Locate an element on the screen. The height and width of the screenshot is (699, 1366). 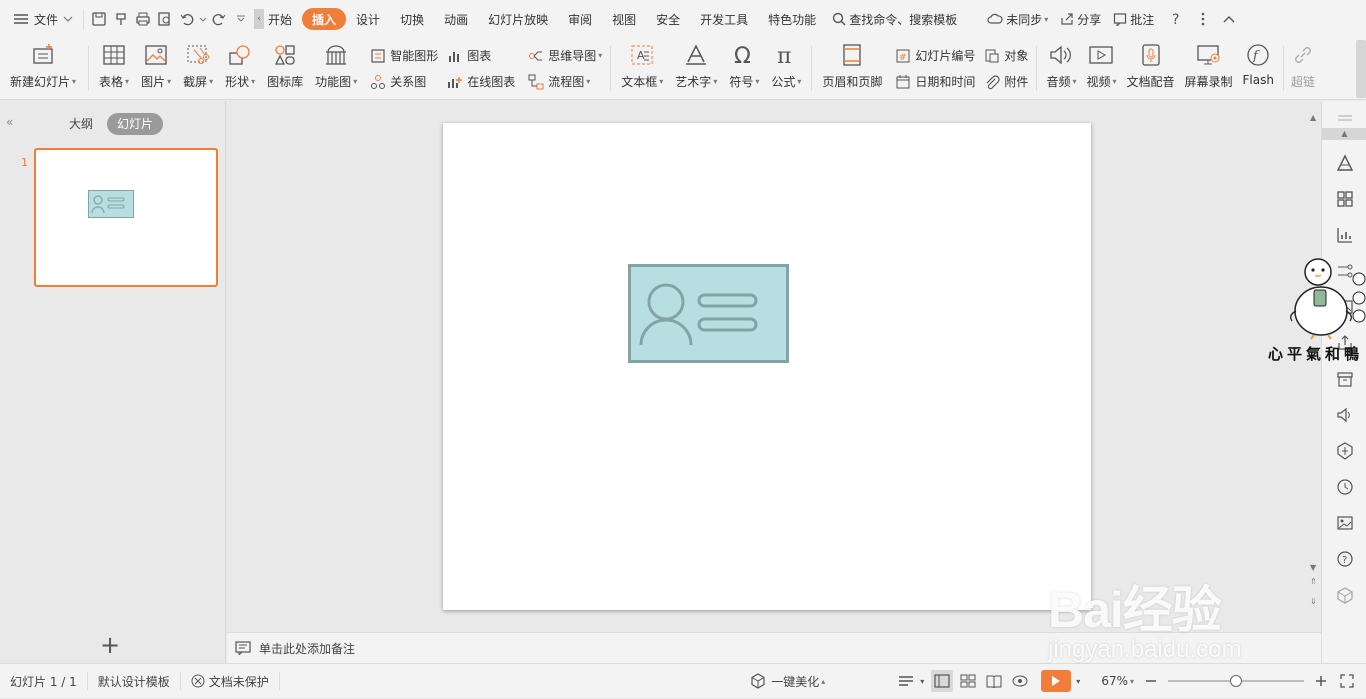
layout-grid-icon is located at coordinates (1345, 199).